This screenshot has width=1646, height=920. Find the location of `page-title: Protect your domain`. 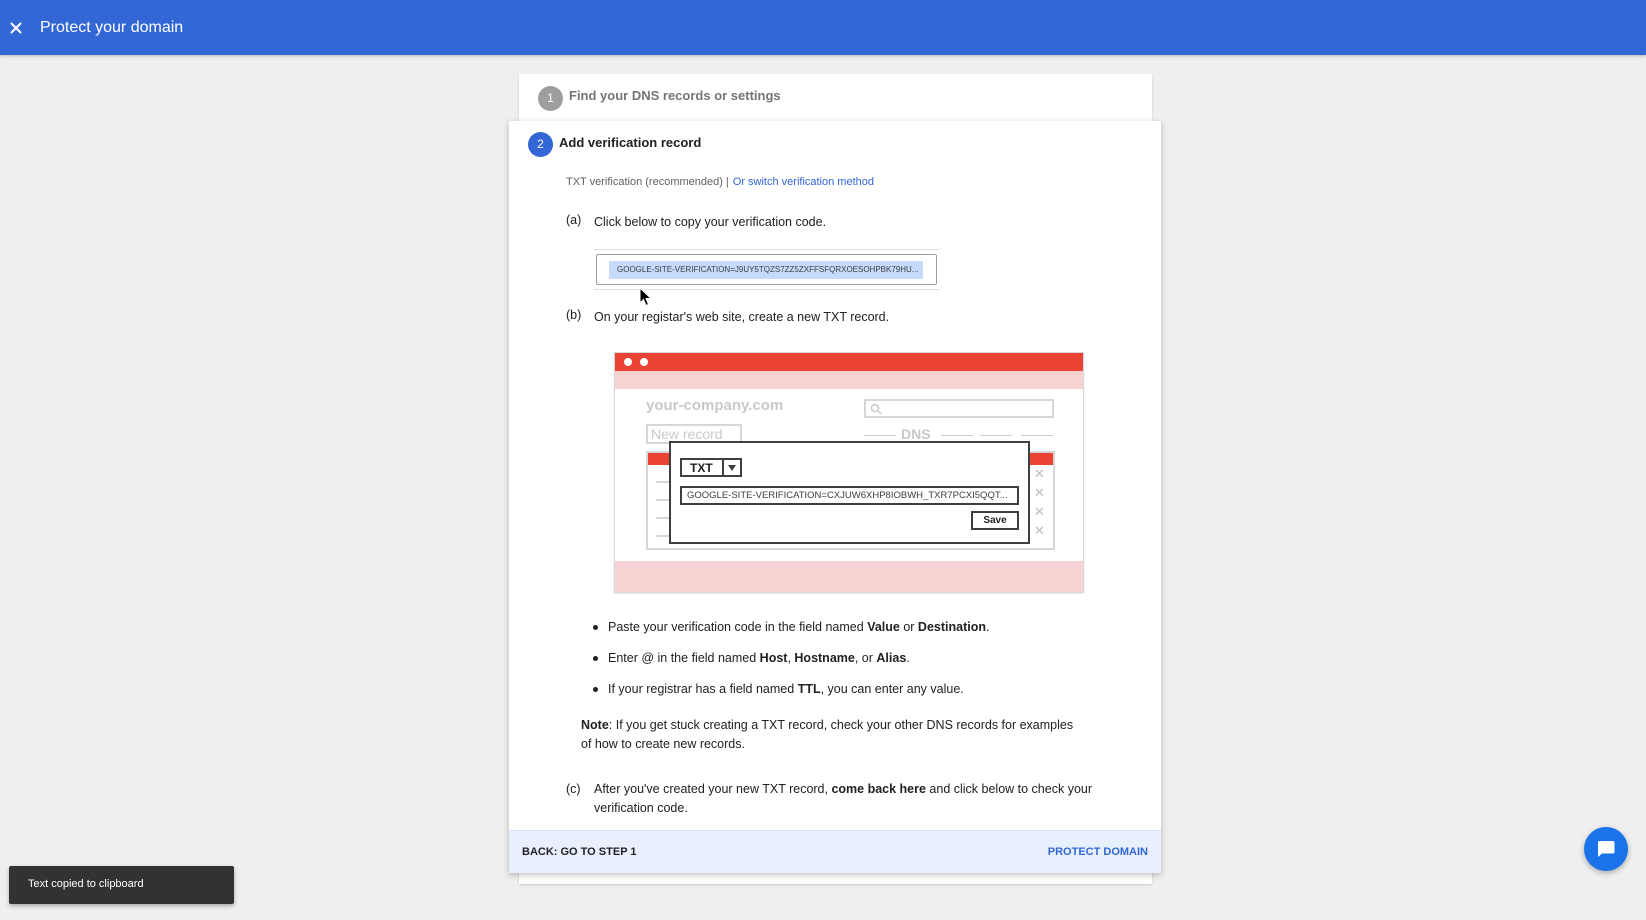

page-title: Protect your domain is located at coordinates (112, 27).